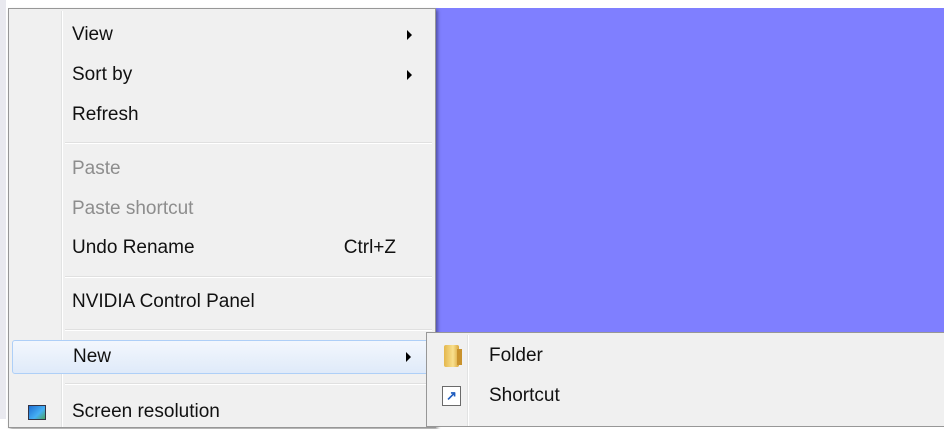 This screenshot has height=429, width=944. Describe the element at coordinates (516, 355) in the screenshot. I see `submenu-item-label: Folder` at that location.